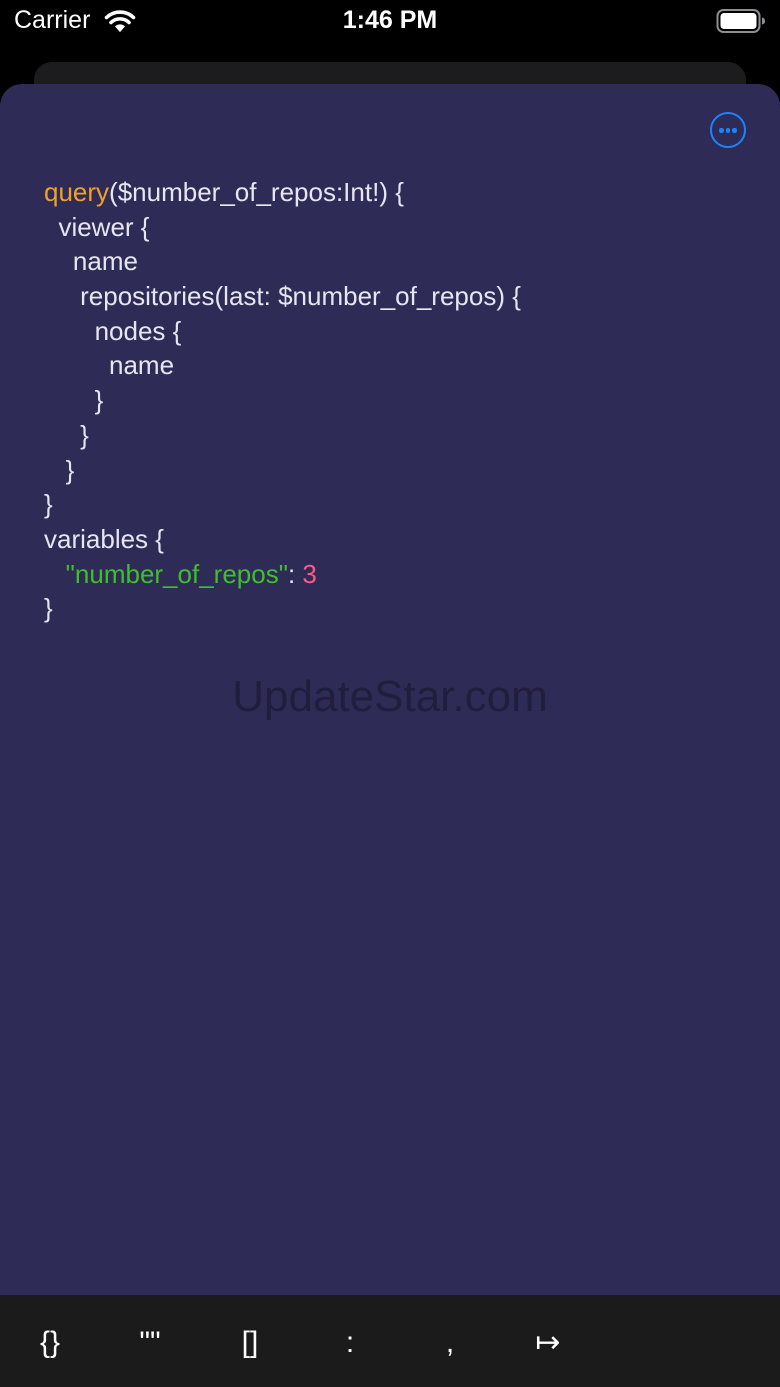  What do you see at coordinates (450, 1343) in the screenshot?
I see `comma-key: ,` at bounding box center [450, 1343].